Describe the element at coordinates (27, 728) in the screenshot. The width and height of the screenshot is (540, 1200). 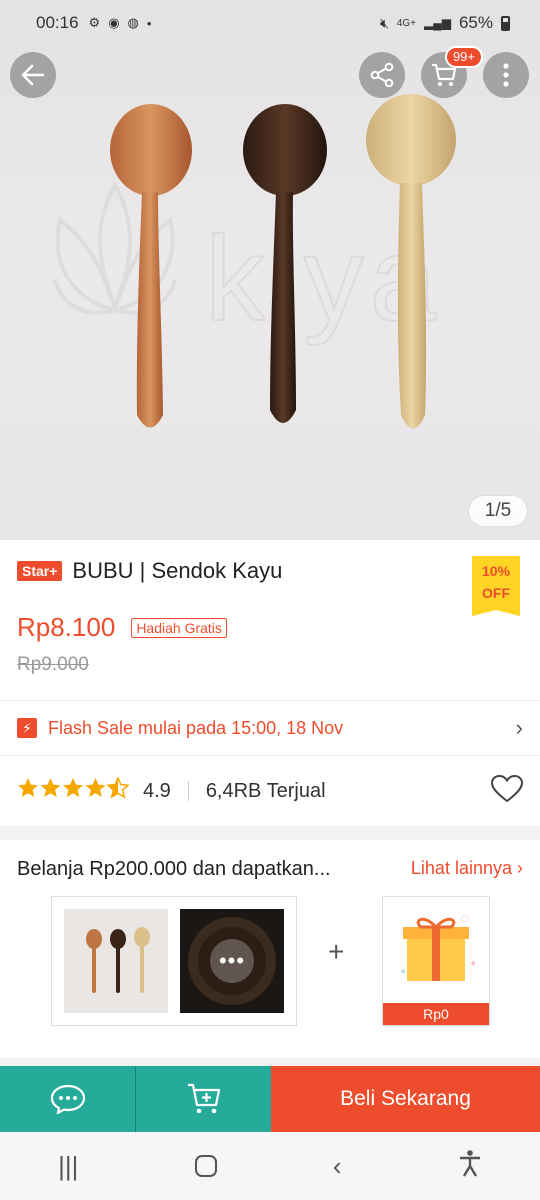
I see `flash-bolt-icon: ⚡︎` at that location.